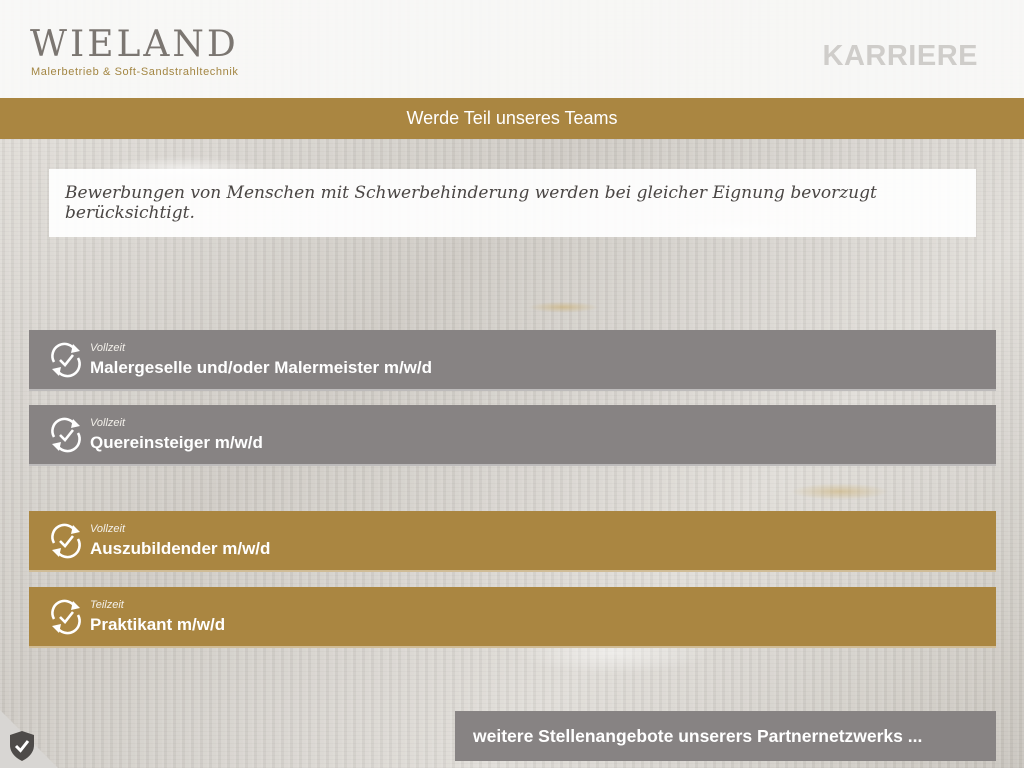 Image resolution: width=1024 pixels, height=768 pixels. What do you see at coordinates (512, 541) in the screenshot?
I see `job-item-auszubildender: Vollzeit Auszubildender m/w/d` at bounding box center [512, 541].